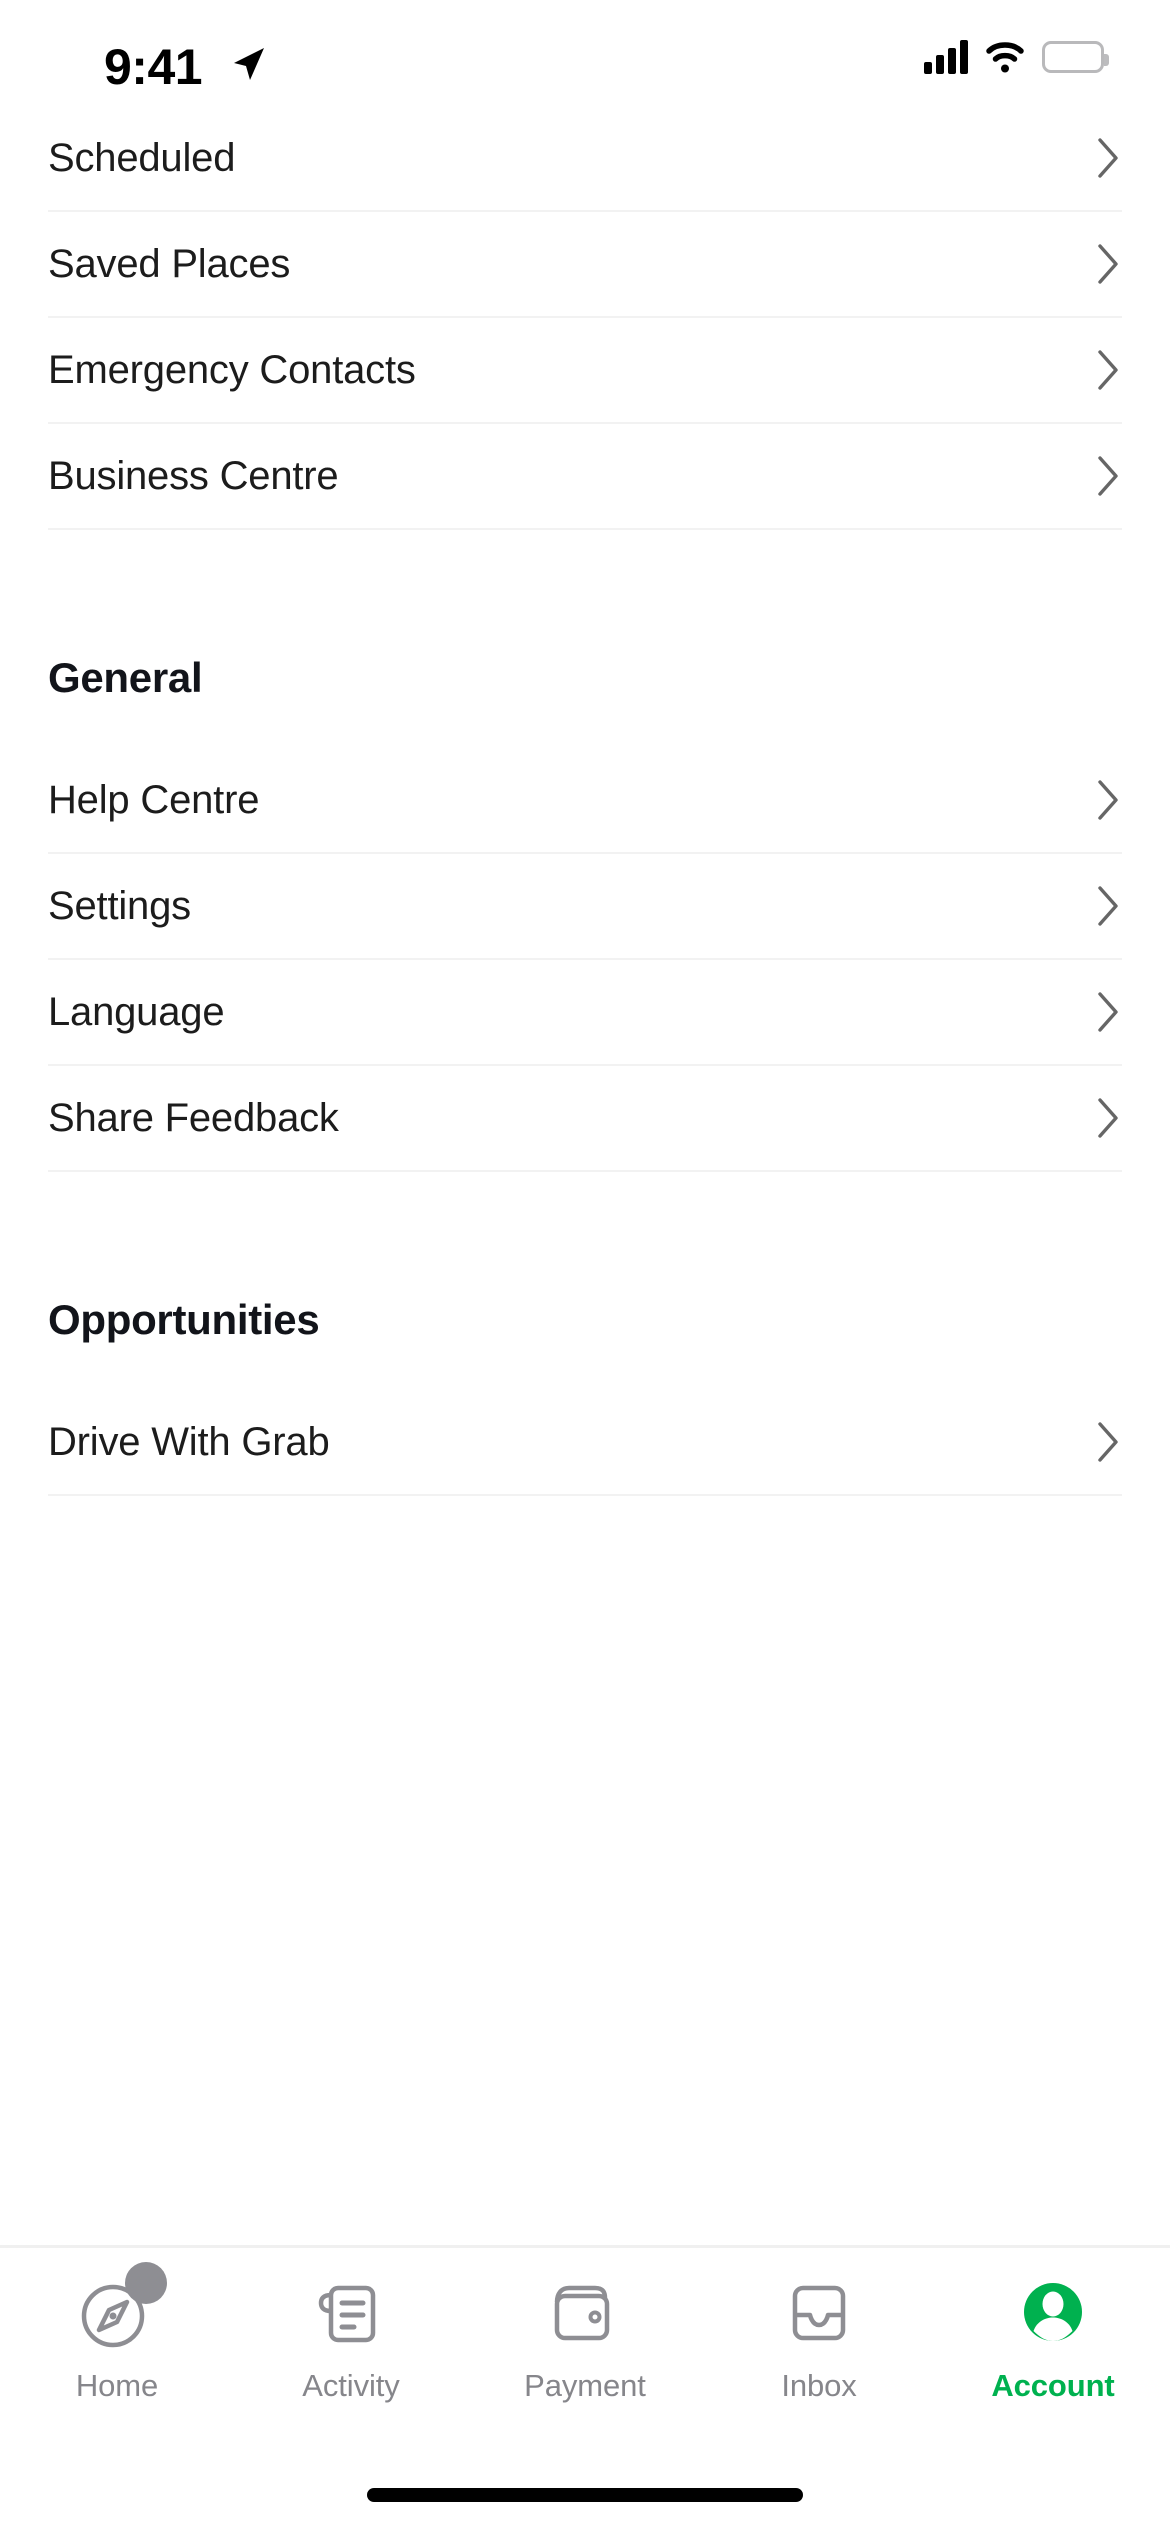 Image resolution: width=1170 pixels, height=2532 pixels. I want to click on list-item-label: Help Centre, so click(154, 799).